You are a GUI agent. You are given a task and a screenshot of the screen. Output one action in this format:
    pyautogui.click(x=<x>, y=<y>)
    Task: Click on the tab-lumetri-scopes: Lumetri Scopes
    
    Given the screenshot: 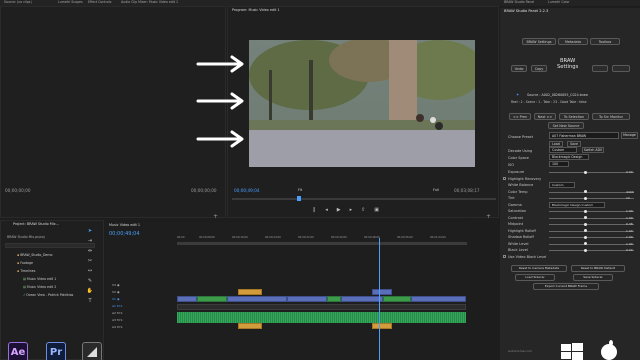 What is the action you would take?
    pyautogui.click(x=70, y=2)
    